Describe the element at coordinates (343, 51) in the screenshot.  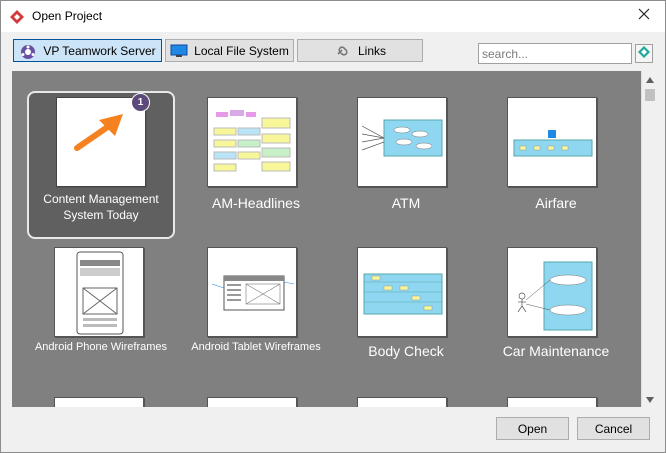
I see `link-icon` at that location.